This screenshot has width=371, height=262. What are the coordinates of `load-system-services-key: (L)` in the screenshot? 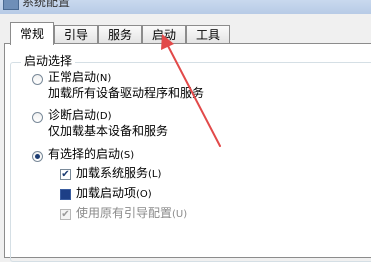 It's located at (155, 174).